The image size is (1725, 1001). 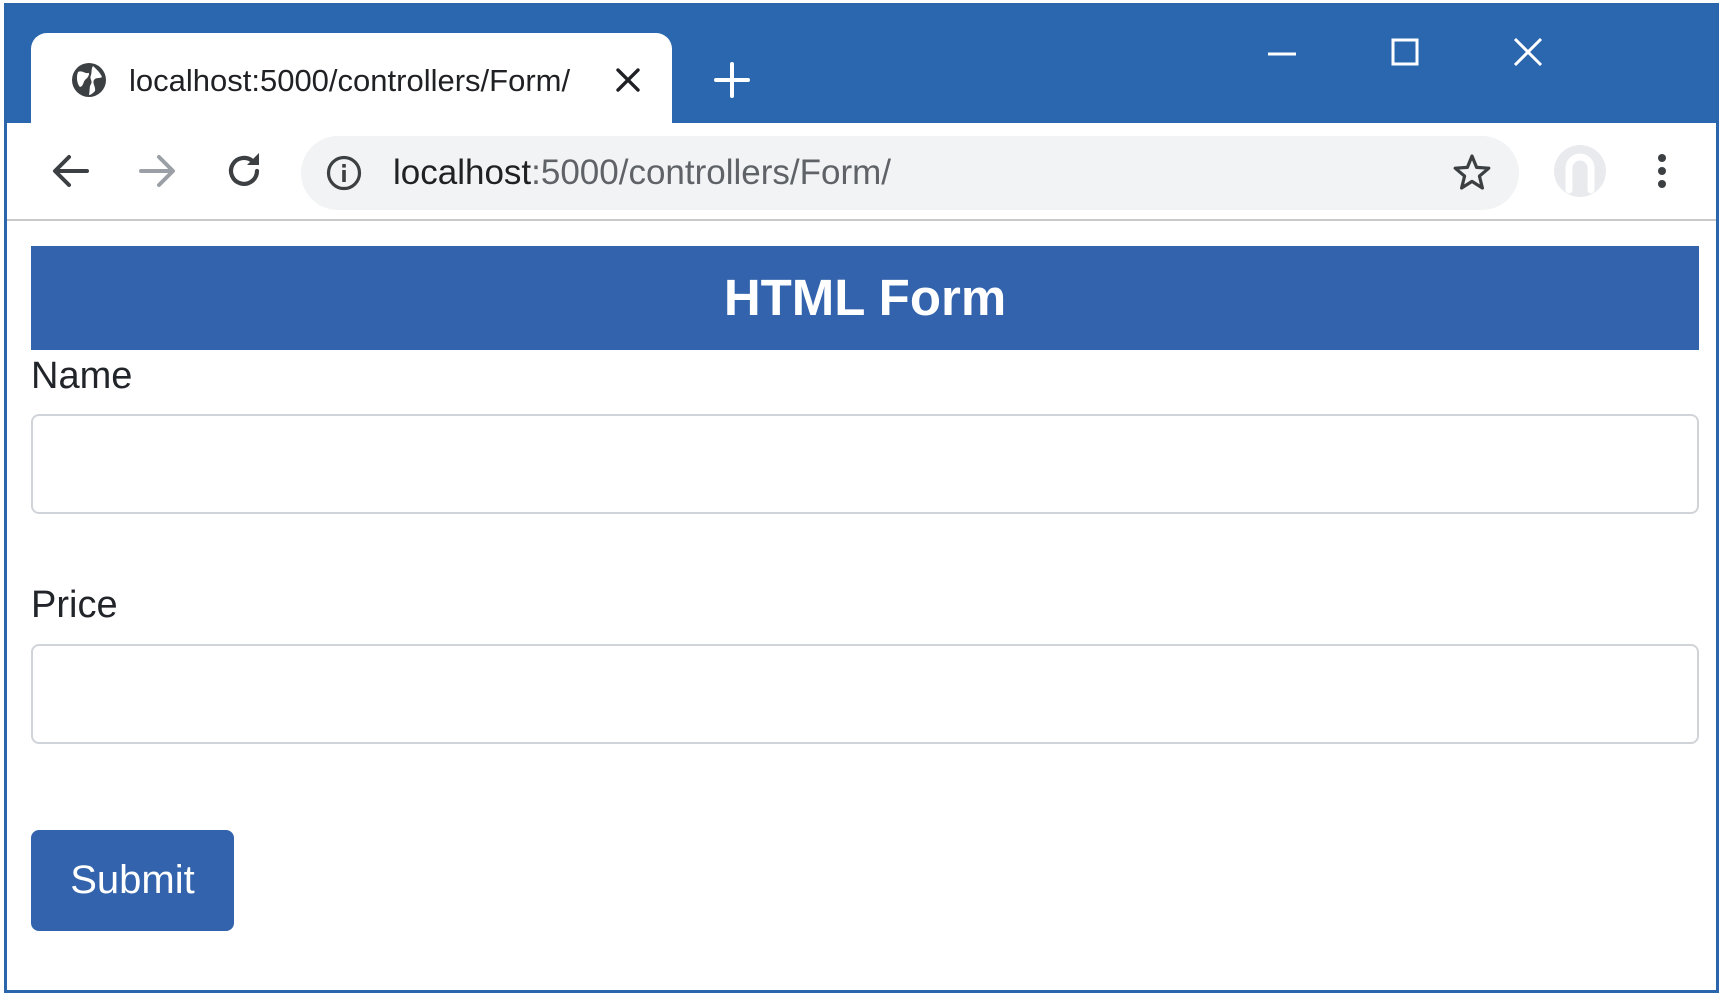 I want to click on maximize-icon, so click(x=1405, y=53).